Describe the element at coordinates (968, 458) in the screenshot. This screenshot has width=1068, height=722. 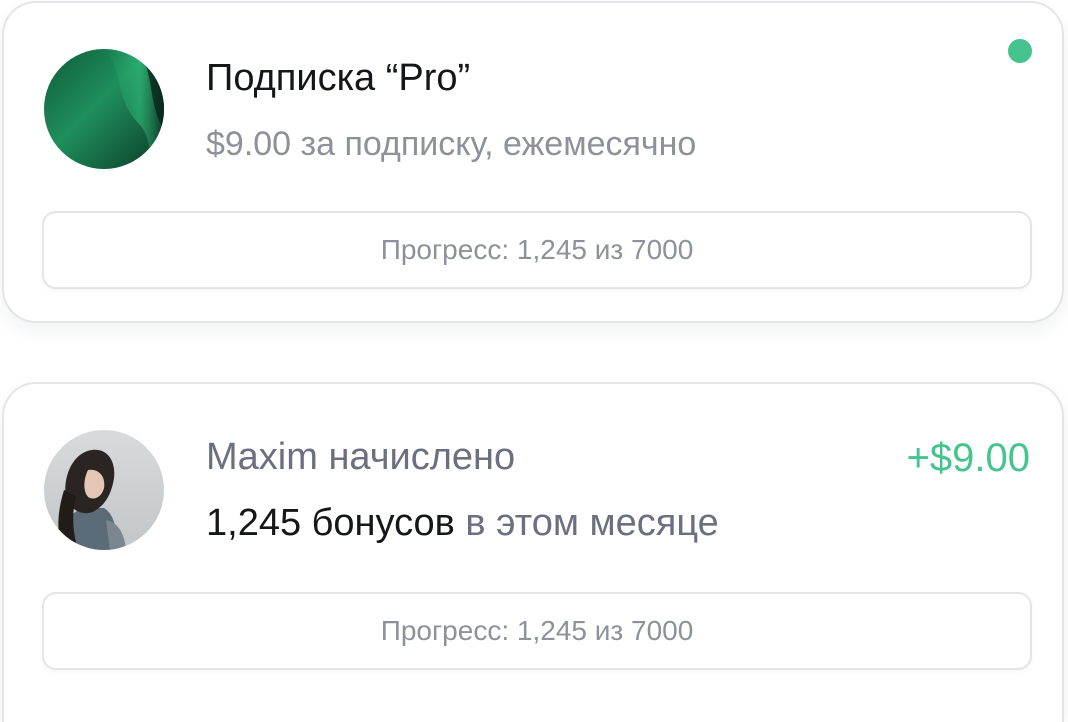
I see `bonus-amount: +$9.00` at that location.